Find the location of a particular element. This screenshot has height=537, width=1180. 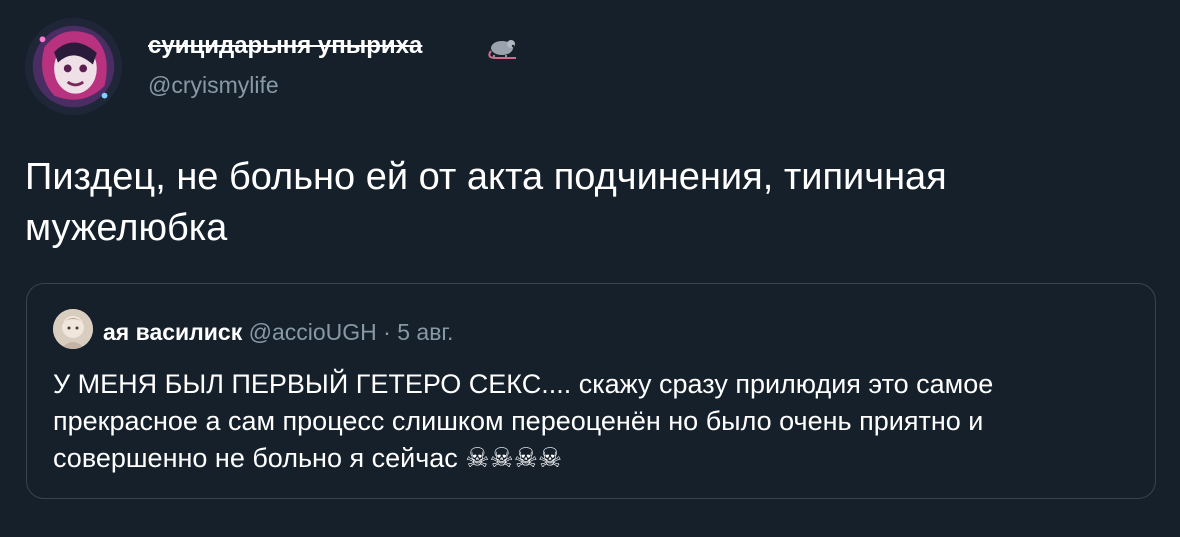

quoted-display-name: ая василиск is located at coordinates (172, 332).